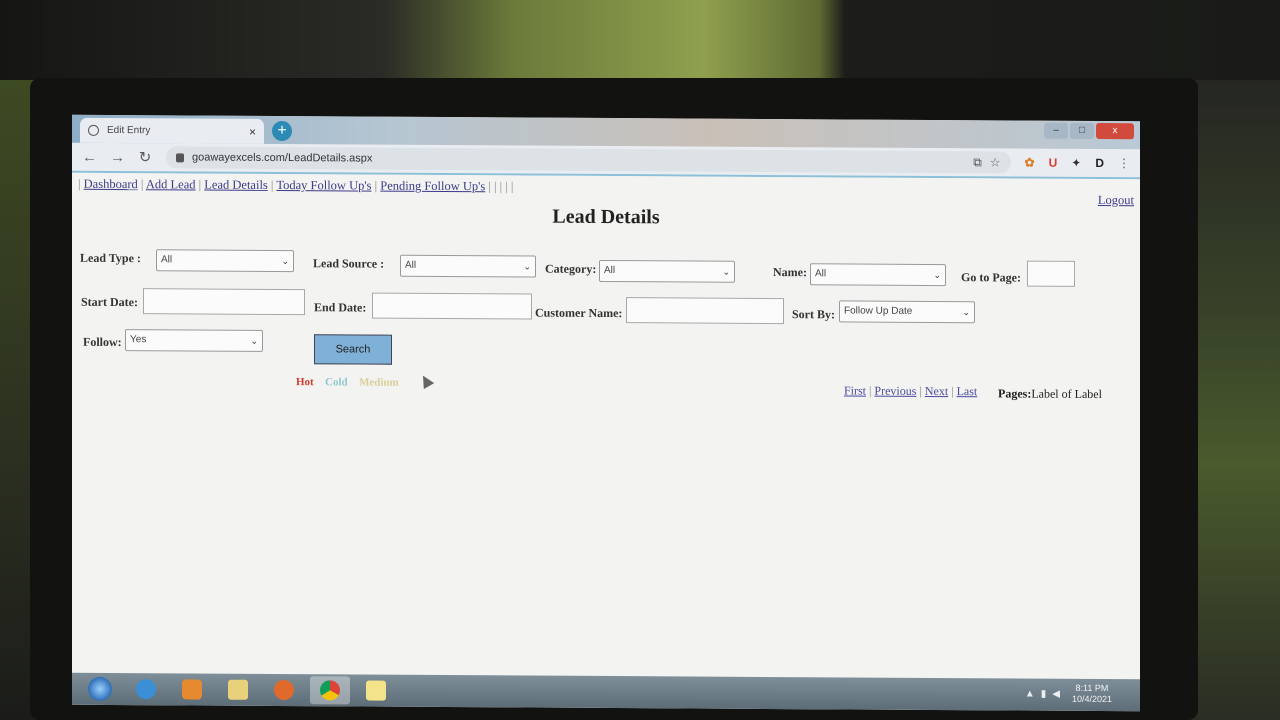 The width and height of the screenshot is (1280, 720). I want to click on internet-explorer-icon, so click(146, 689).